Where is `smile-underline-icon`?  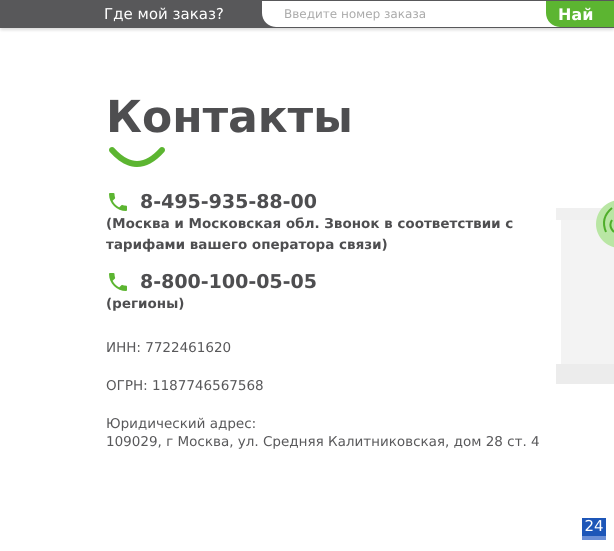 smile-underline-icon is located at coordinates (137, 157).